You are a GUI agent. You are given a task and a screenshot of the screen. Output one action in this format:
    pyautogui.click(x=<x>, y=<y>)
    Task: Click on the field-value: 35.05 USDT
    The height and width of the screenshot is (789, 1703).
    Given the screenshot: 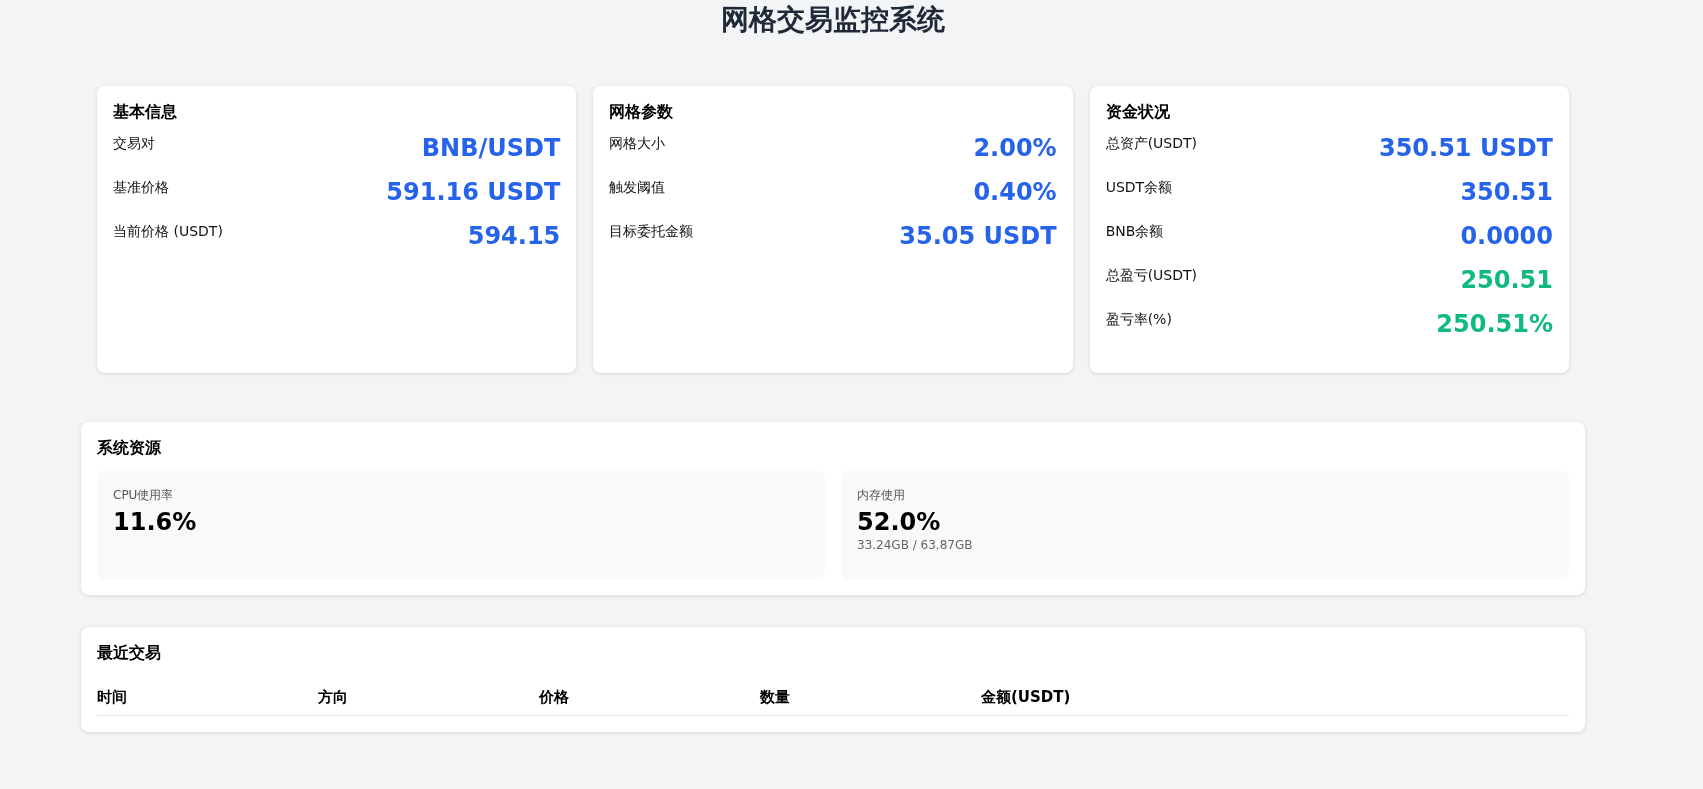 What is the action you would take?
    pyautogui.click(x=978, y=236)
    